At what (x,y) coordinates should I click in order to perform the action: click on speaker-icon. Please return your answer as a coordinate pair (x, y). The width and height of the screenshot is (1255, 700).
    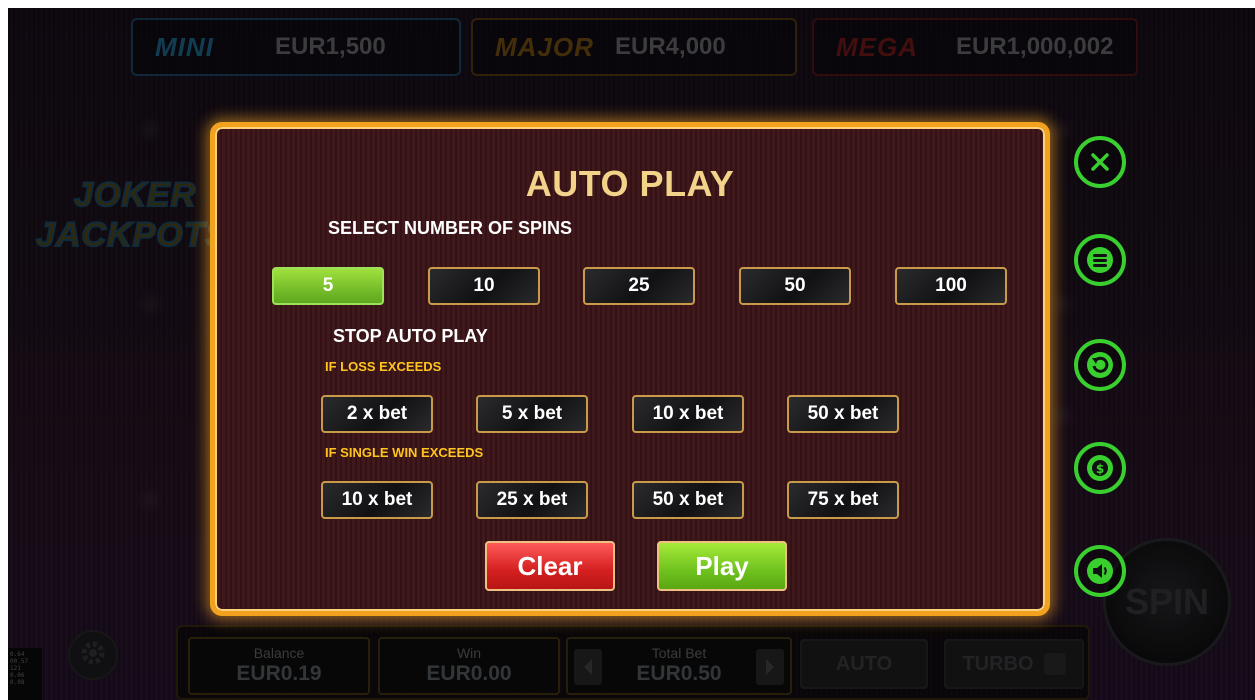
    Looking at the image, I should click on (1100, 571).